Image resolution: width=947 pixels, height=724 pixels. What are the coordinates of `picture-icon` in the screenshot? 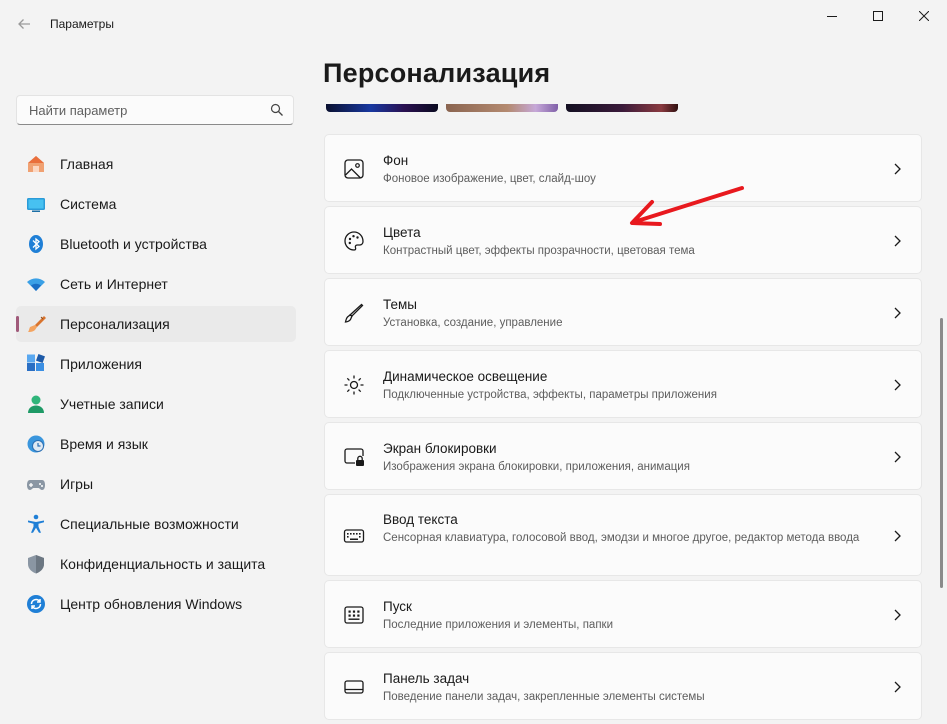 It's located at (354, 169).